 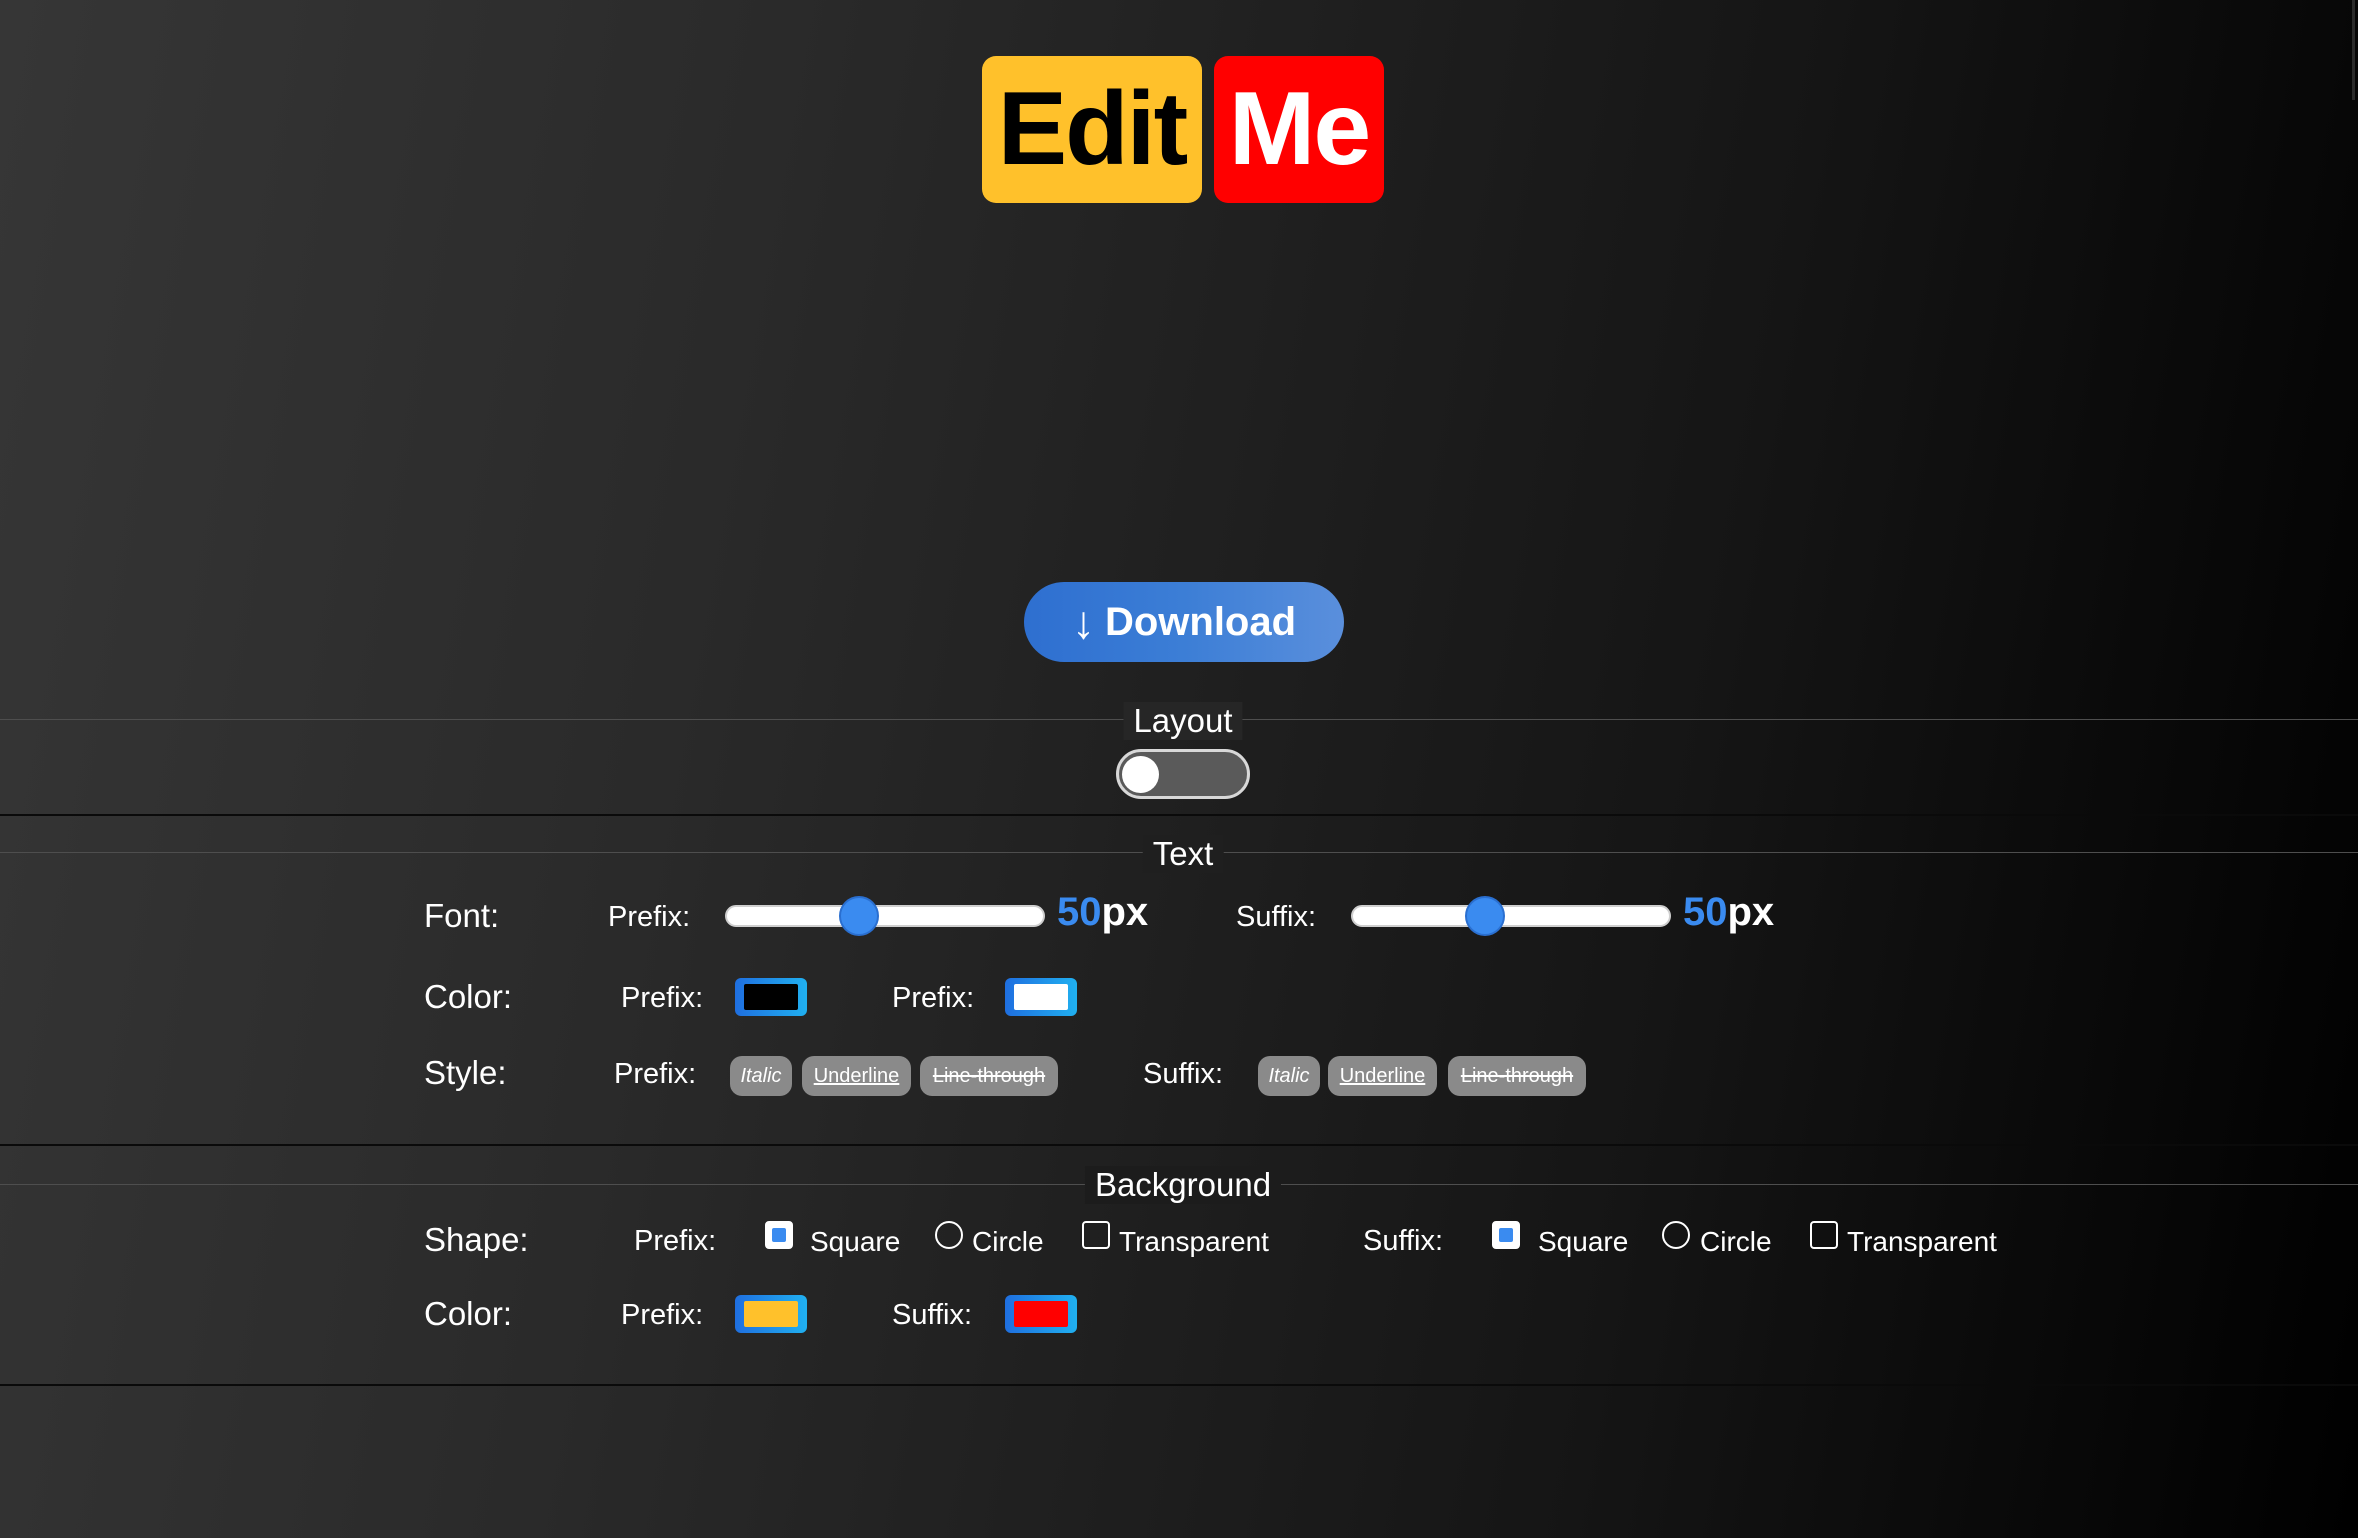 What do you see at coordinates (1092, 129) in the screenshot?
I see `logo-prefix: Edit` at bounding box center [1092, 129].